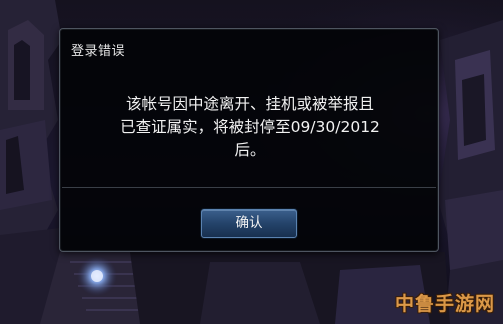 The image size is (503, 324). What do you see at coordinates (444, 304) in the screenshot?
I see `watermark-logo: 中鲁手游网` at bounding box center [444, 304].